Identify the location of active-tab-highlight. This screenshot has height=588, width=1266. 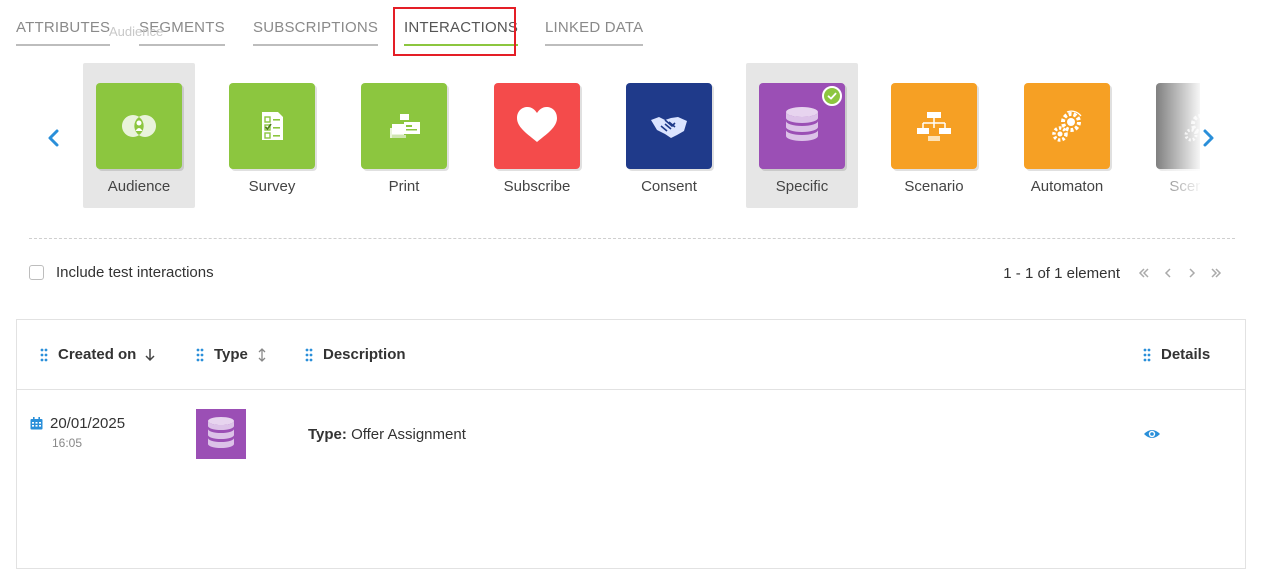
(454, 31).